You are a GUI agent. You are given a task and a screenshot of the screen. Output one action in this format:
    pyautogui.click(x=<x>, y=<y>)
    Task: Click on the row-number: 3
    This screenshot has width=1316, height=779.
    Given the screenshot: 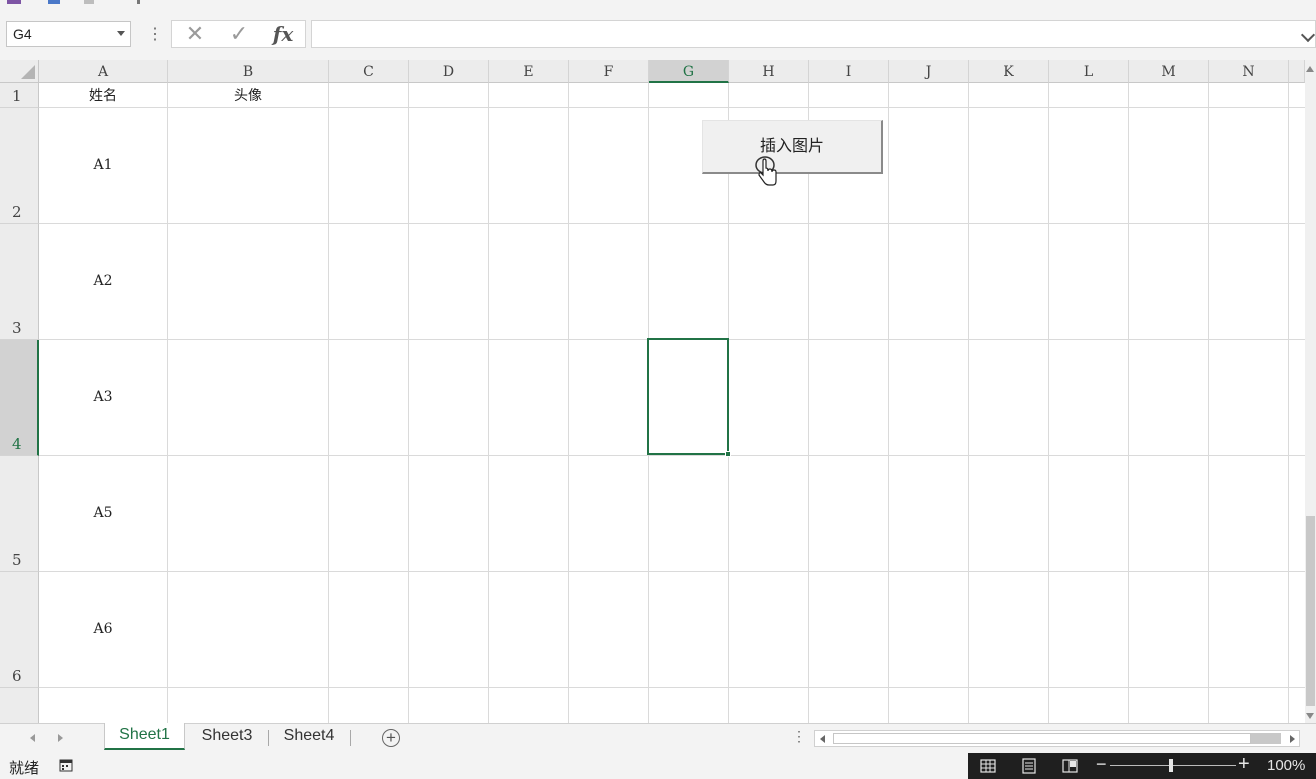 What is the action you would take?
    pyautogui.click(x=17, y=328)
    